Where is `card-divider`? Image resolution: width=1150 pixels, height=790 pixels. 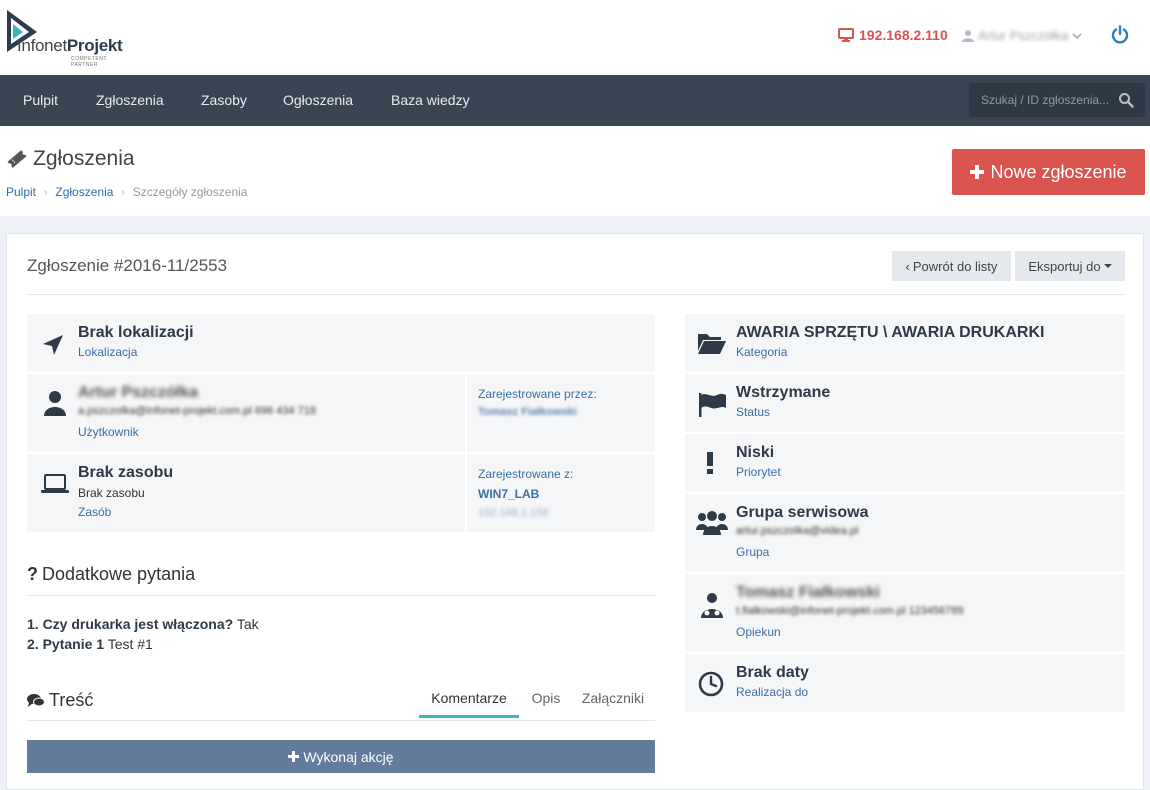 card-divider is located at coordinates (576, 294).